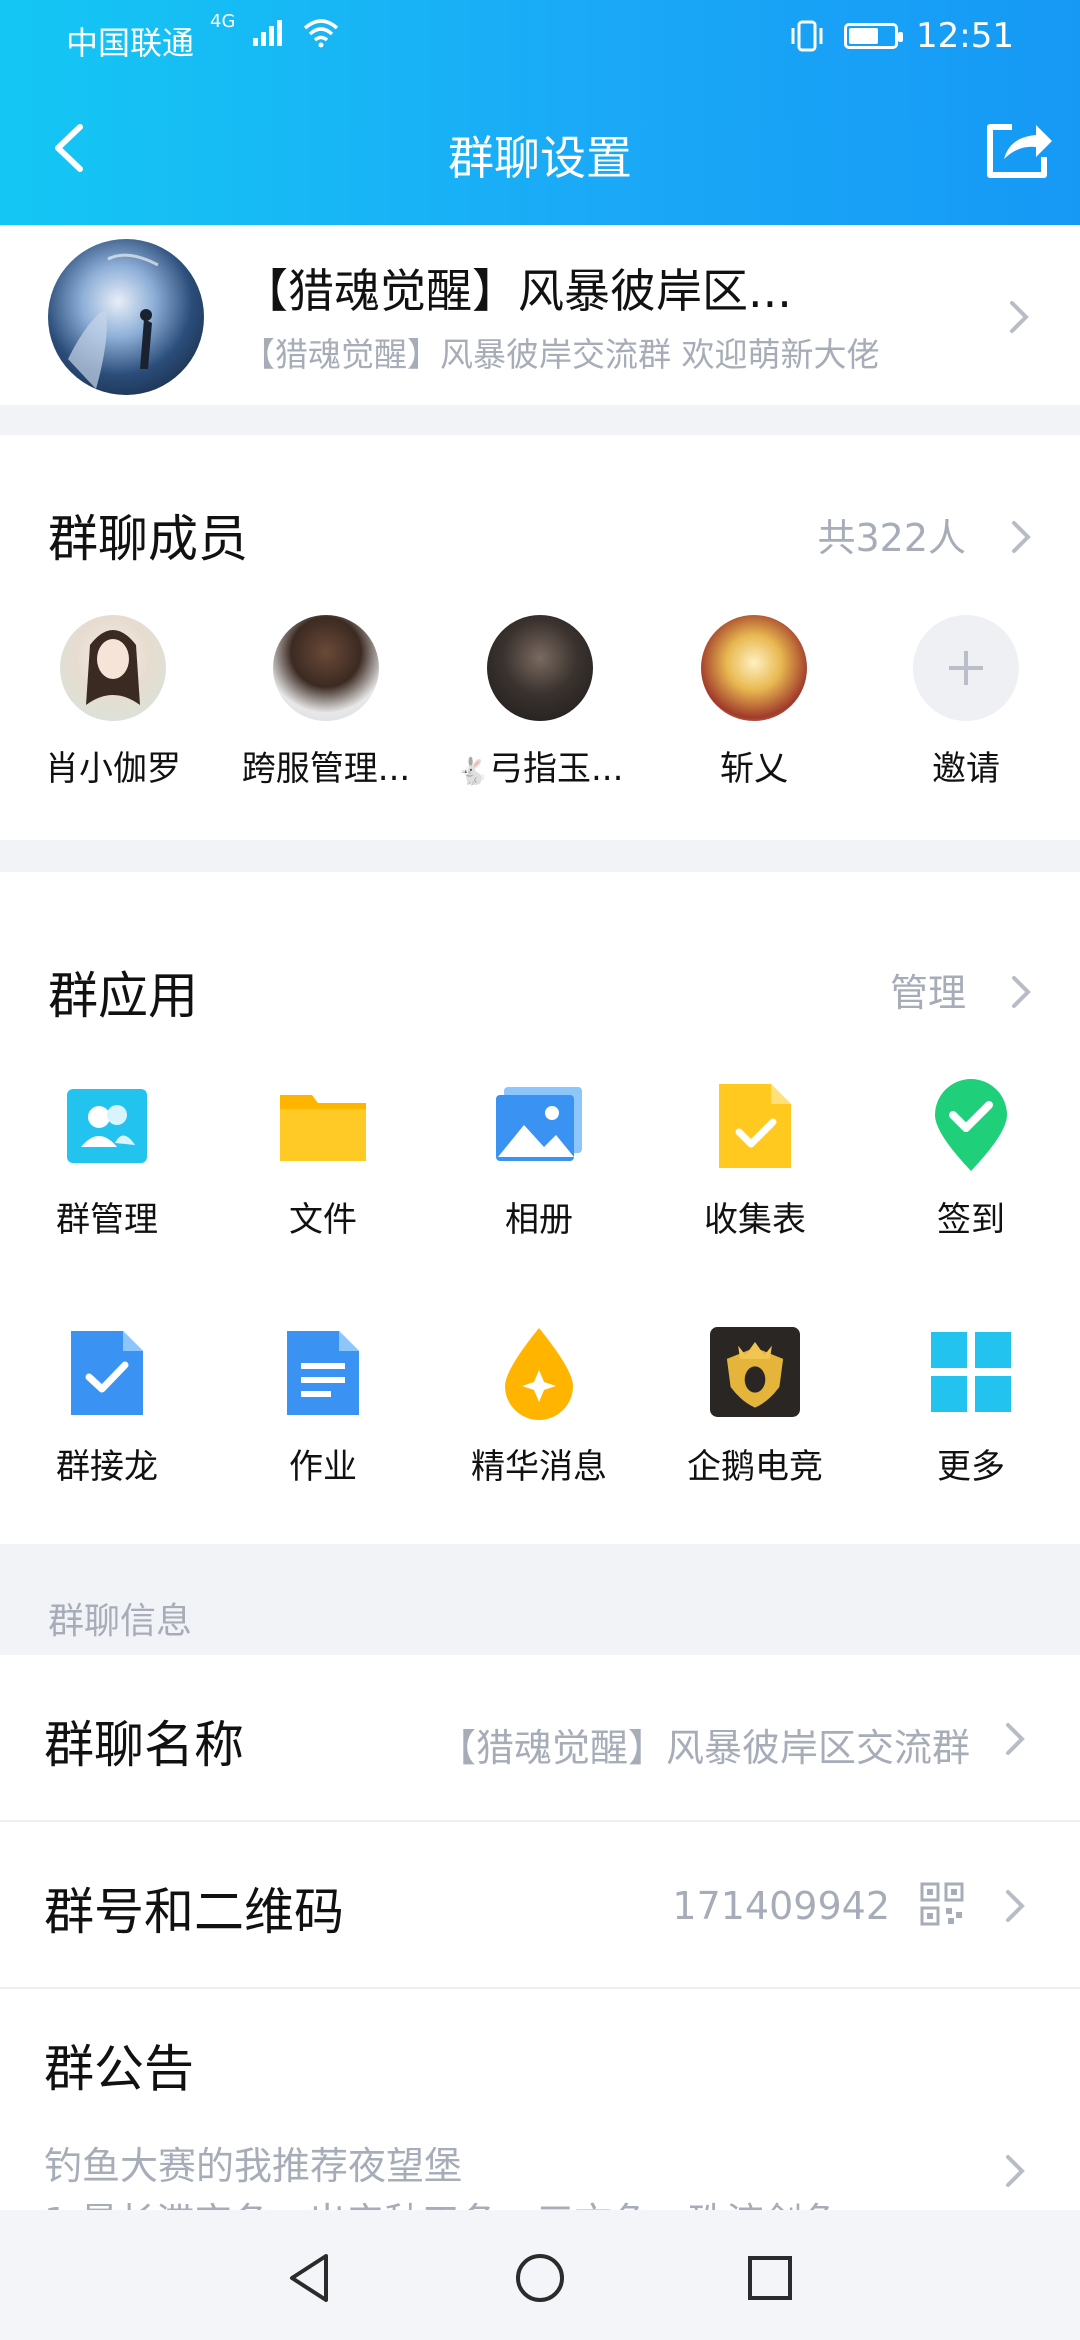 Image resolution: width=1080 pixels, height=2340 pixels. I want to click on row-value: 【猎魂觉醒】风暴彼岸区交流群, so click(703, 1748).